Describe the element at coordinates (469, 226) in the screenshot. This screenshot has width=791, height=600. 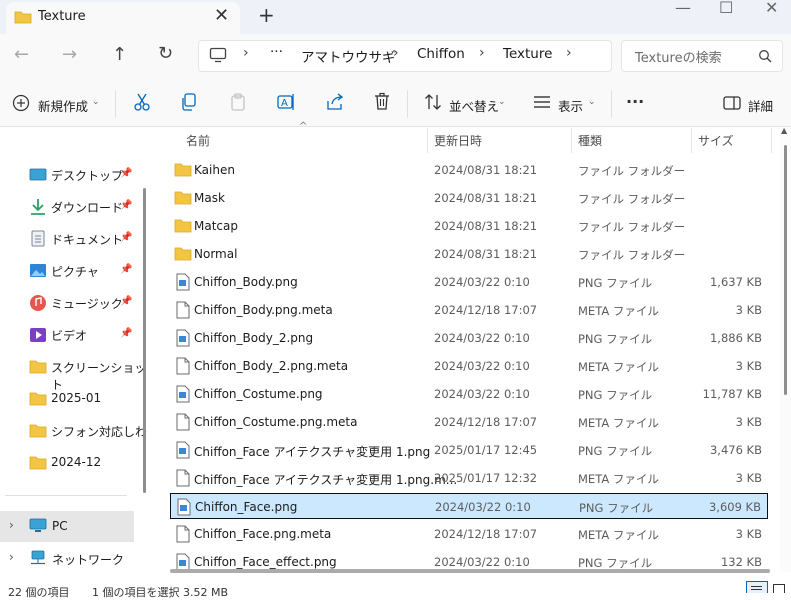
I see `table-row: Matcap 2024/08/31 18:21 ファイル フォルダー` at that location.